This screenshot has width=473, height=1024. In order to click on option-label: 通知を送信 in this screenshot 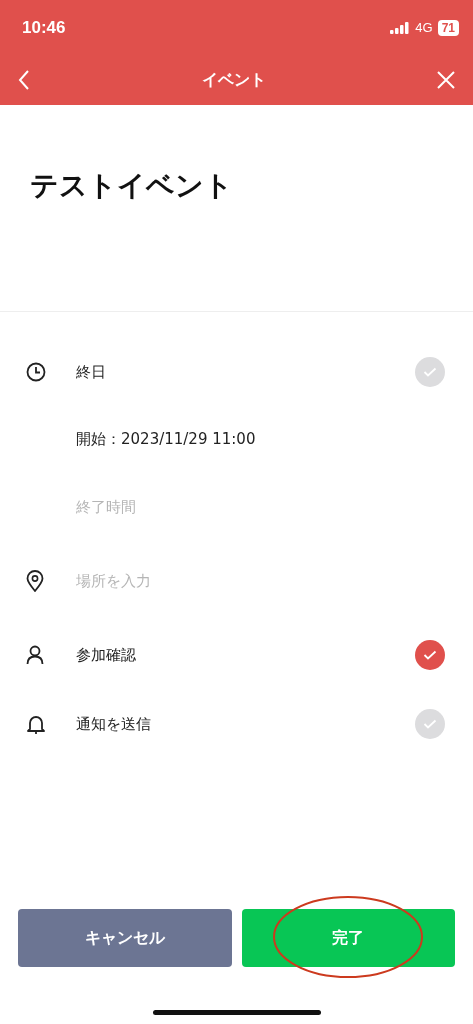, I will do `click(114, 724)`.